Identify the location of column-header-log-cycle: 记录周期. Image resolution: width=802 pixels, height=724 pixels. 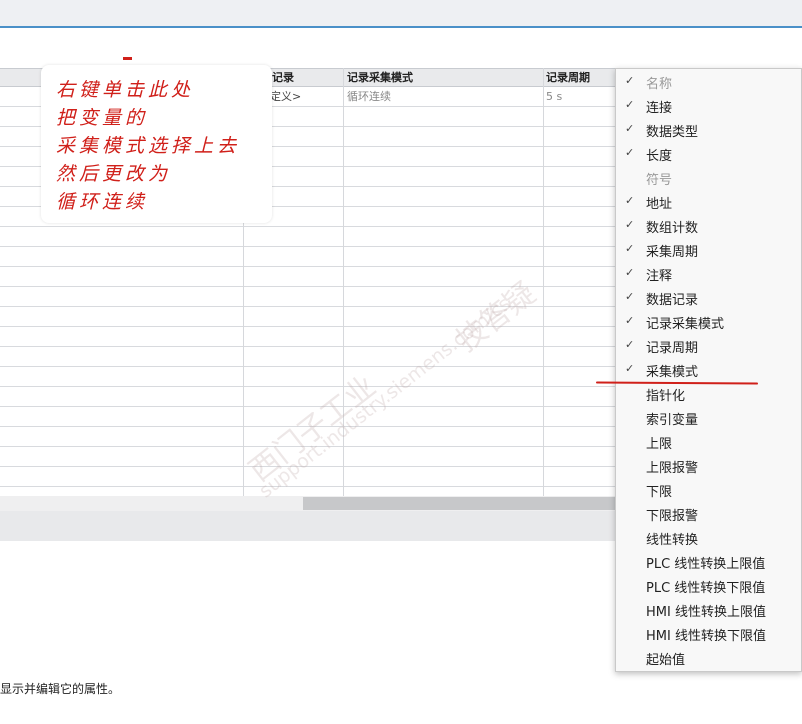
(568, 77).